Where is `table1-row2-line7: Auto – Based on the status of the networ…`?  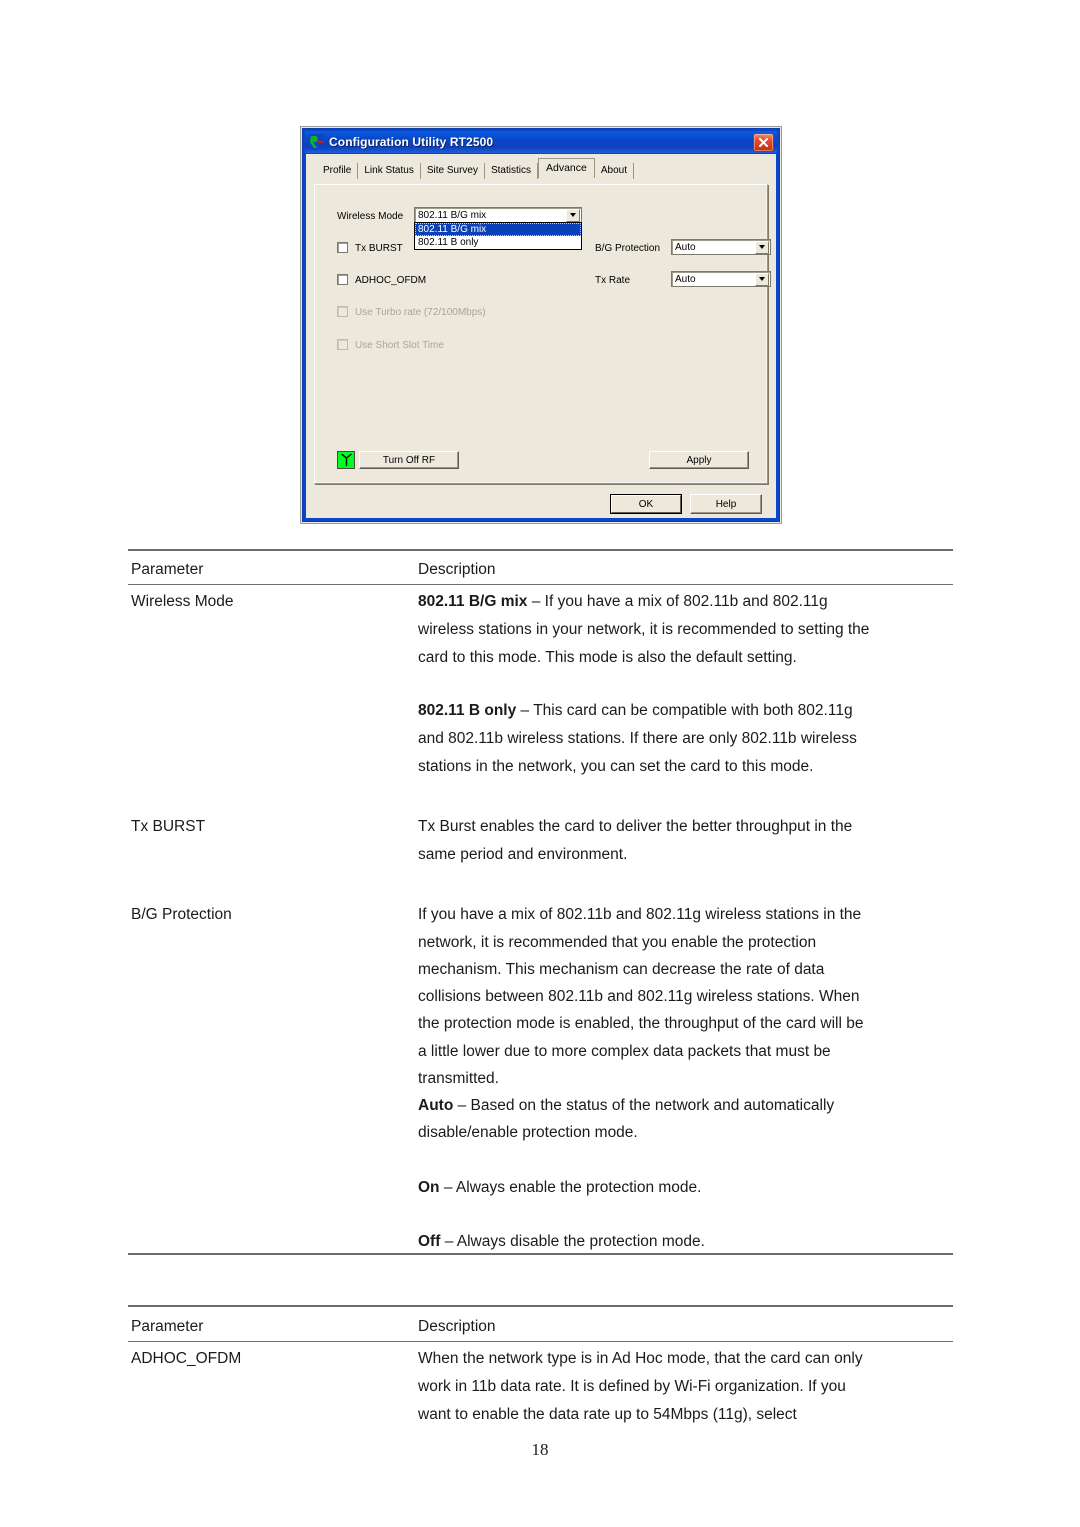
table1-row2-line7: Auto – Based on the status of the networ… is located at coordinates (626, 1105).